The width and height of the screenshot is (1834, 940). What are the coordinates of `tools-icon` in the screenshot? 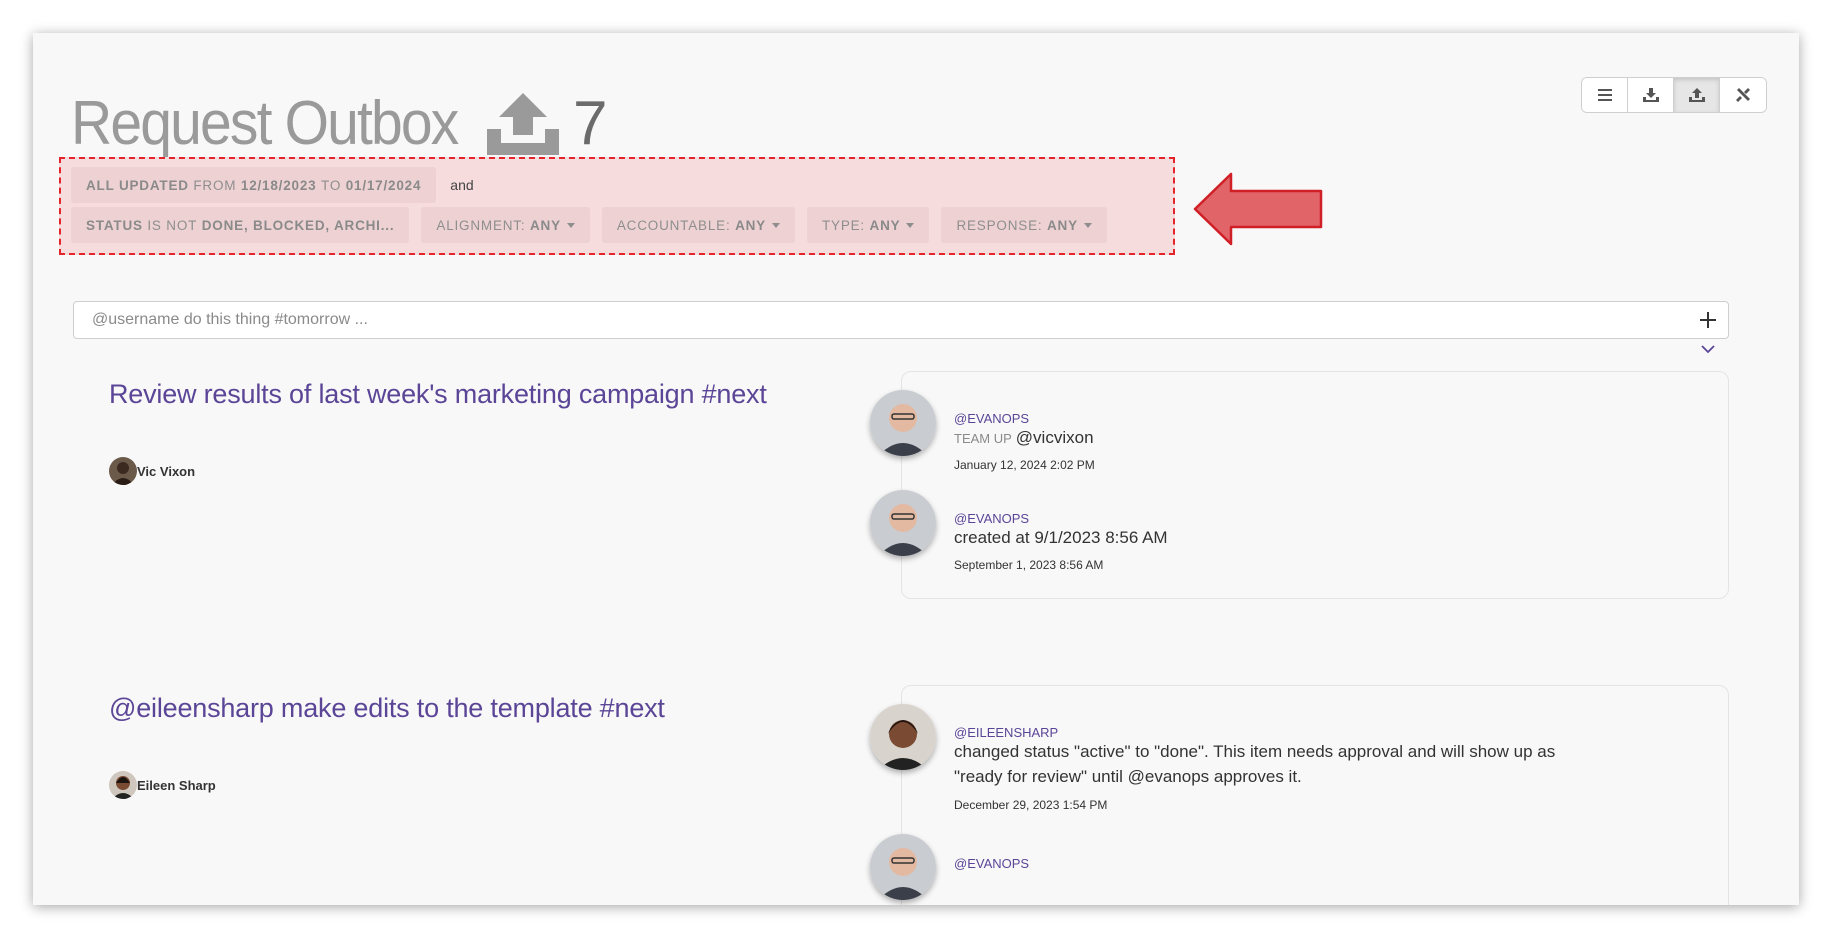 It's located at (1743, 95).